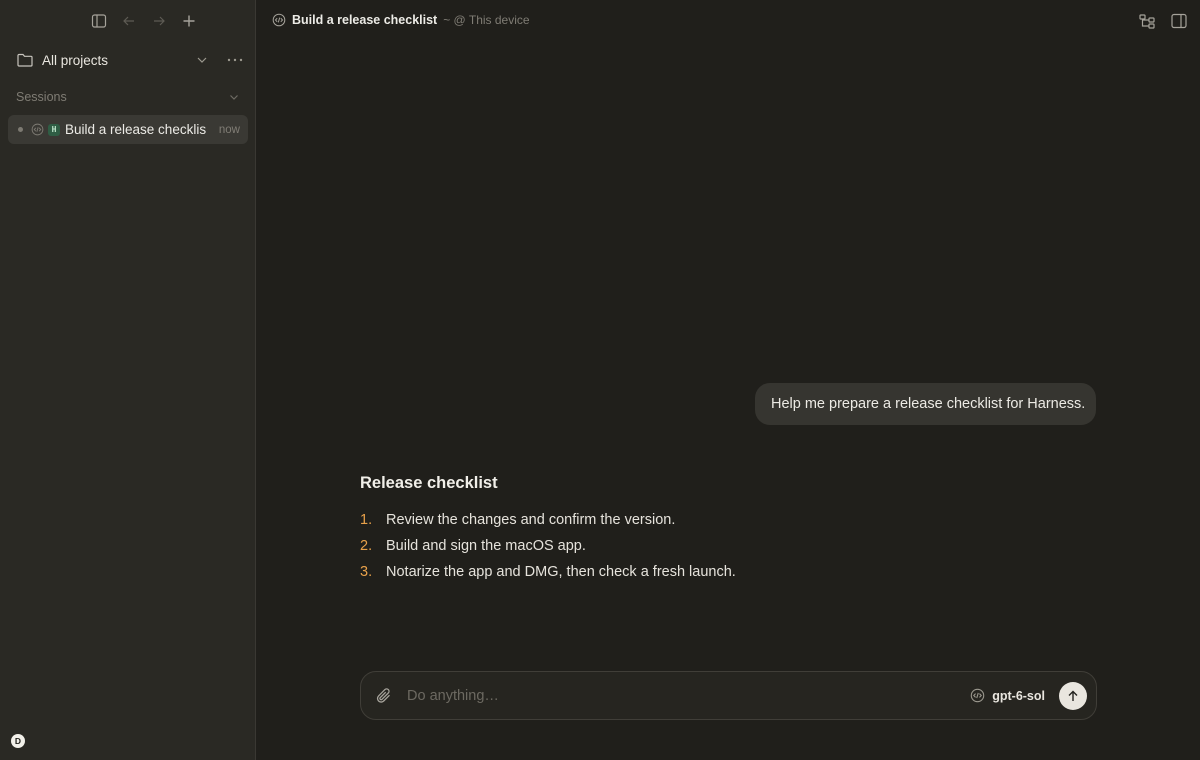 This screenshot has height=760, width=1200. Describe the element at coordinates (366, 572) in the screenshot. I see `list-number: 3.` at that location.